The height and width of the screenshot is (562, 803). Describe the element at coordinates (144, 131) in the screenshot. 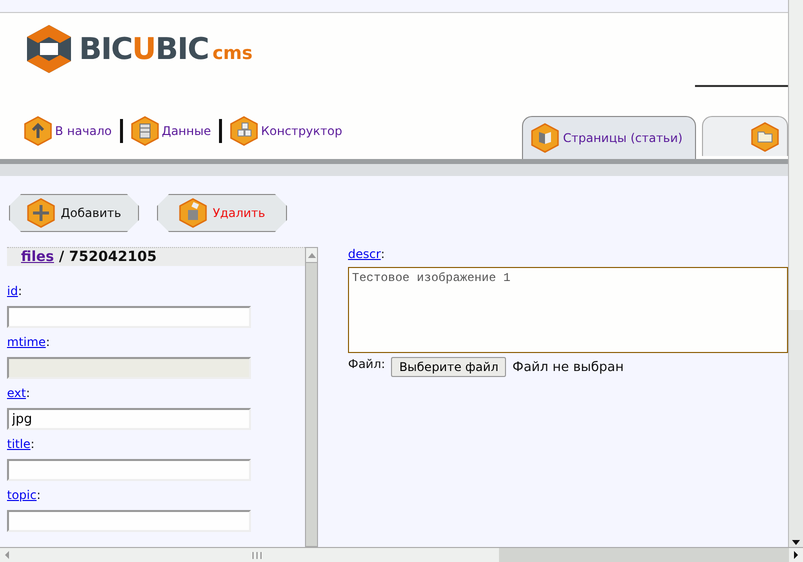

I see `database-icon` at that location.